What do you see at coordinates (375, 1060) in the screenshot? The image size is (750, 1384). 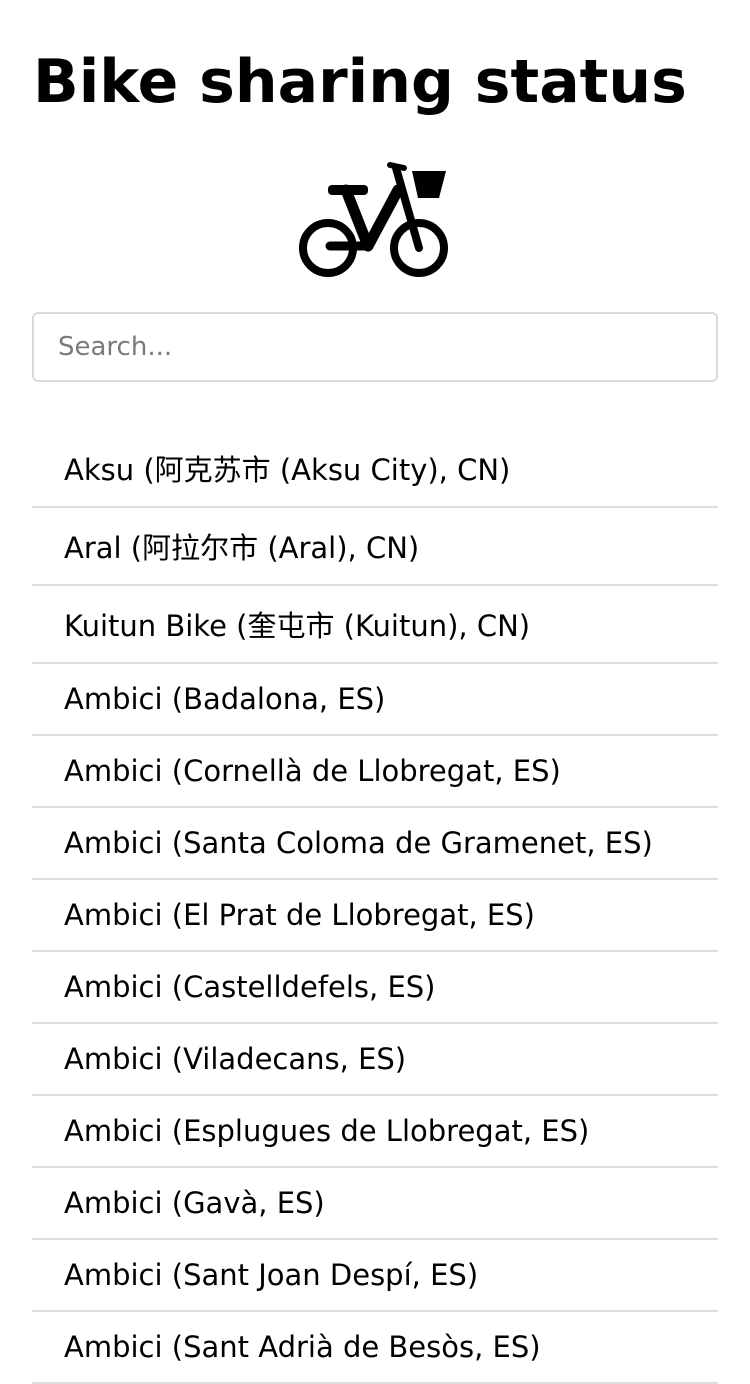 I see `list-item: Ambici (Viladecans, ES)` at bounding box center [375, 1060].